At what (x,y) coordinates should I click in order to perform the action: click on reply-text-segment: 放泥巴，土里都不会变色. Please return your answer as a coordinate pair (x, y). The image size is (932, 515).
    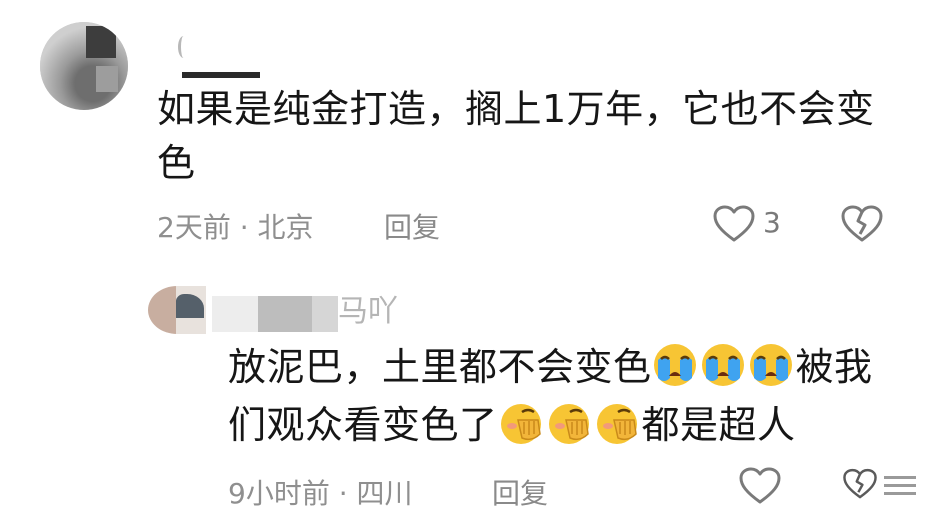
    Looking at the image, I should click on (440, 367).